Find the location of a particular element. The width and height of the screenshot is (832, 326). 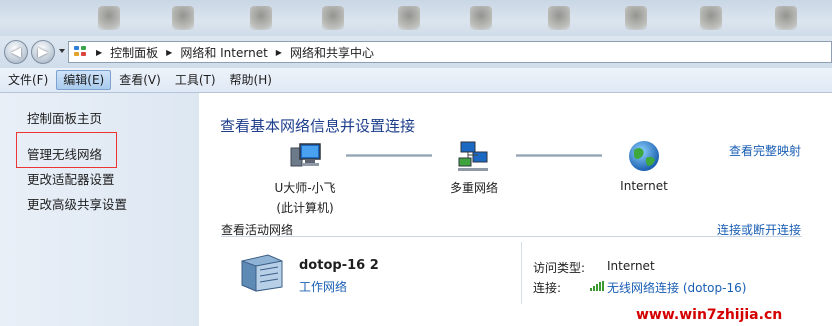

menu-edit: 编辑(E) is located at coordinates (84, 80).